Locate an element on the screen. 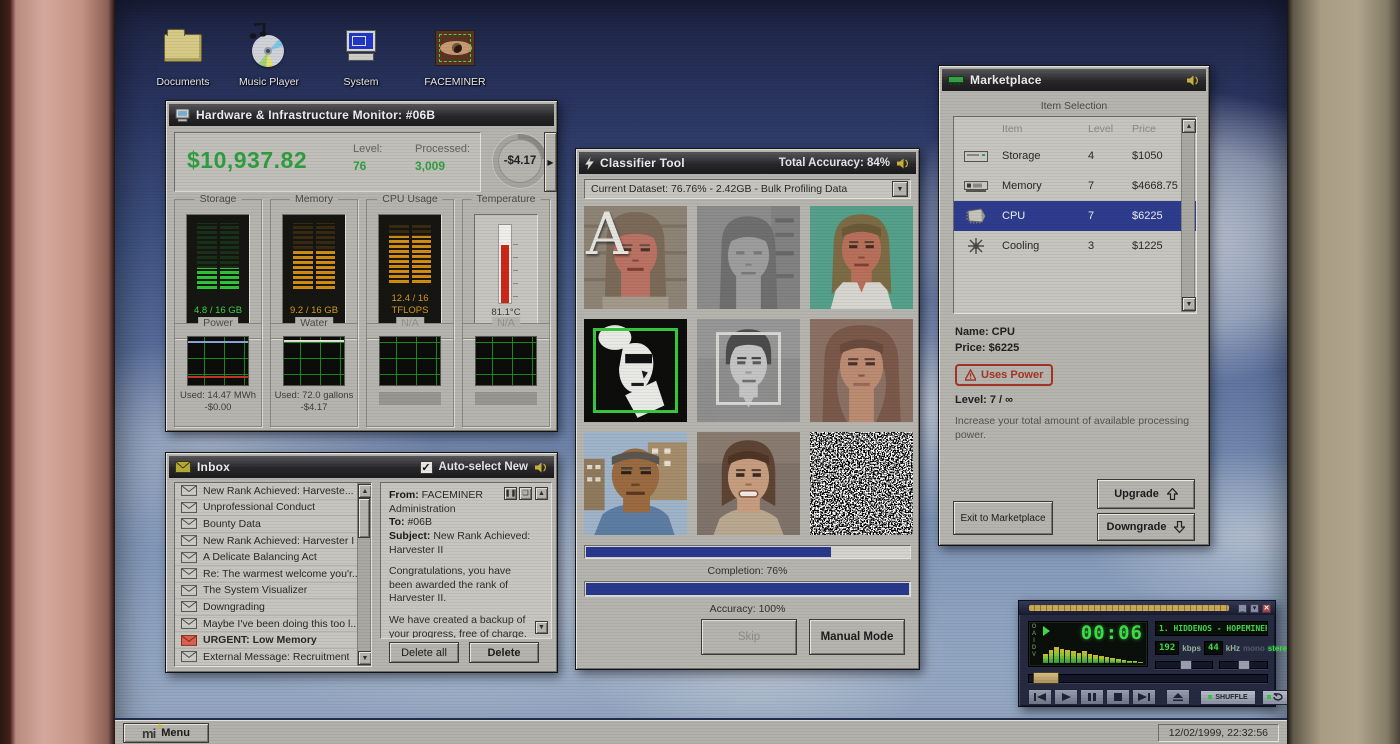  titlebar: Inbox ✓ Auto-select New is located at coordinates (361, 467).